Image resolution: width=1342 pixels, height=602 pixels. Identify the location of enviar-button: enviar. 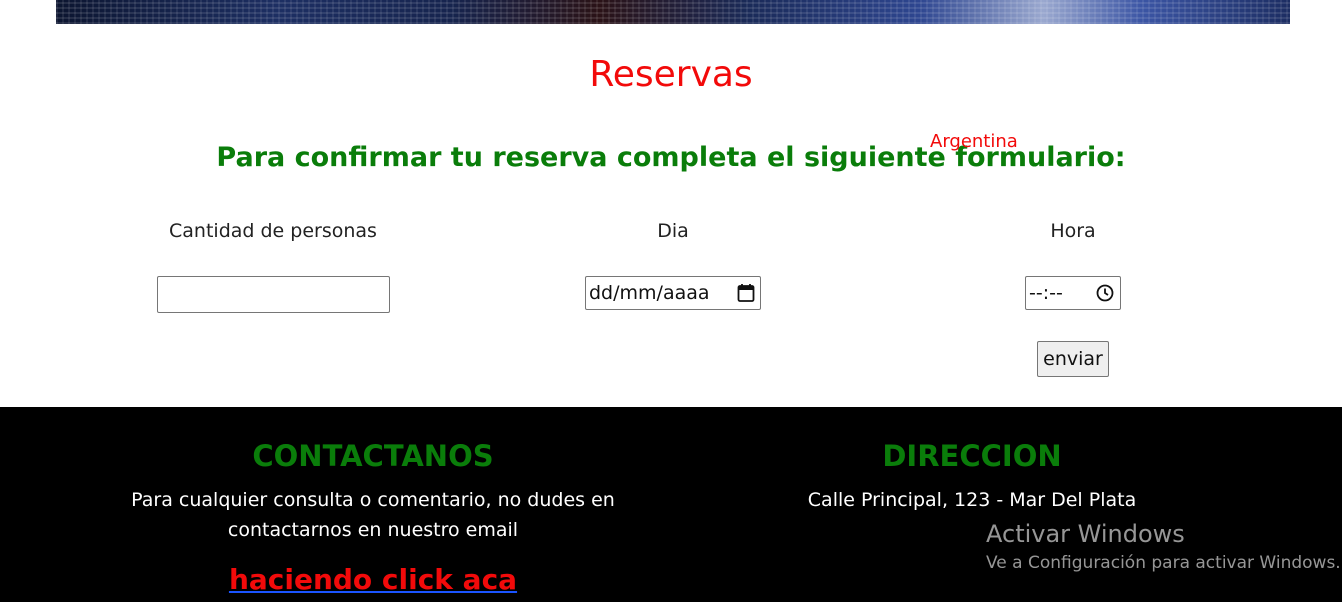
(1073, 359).